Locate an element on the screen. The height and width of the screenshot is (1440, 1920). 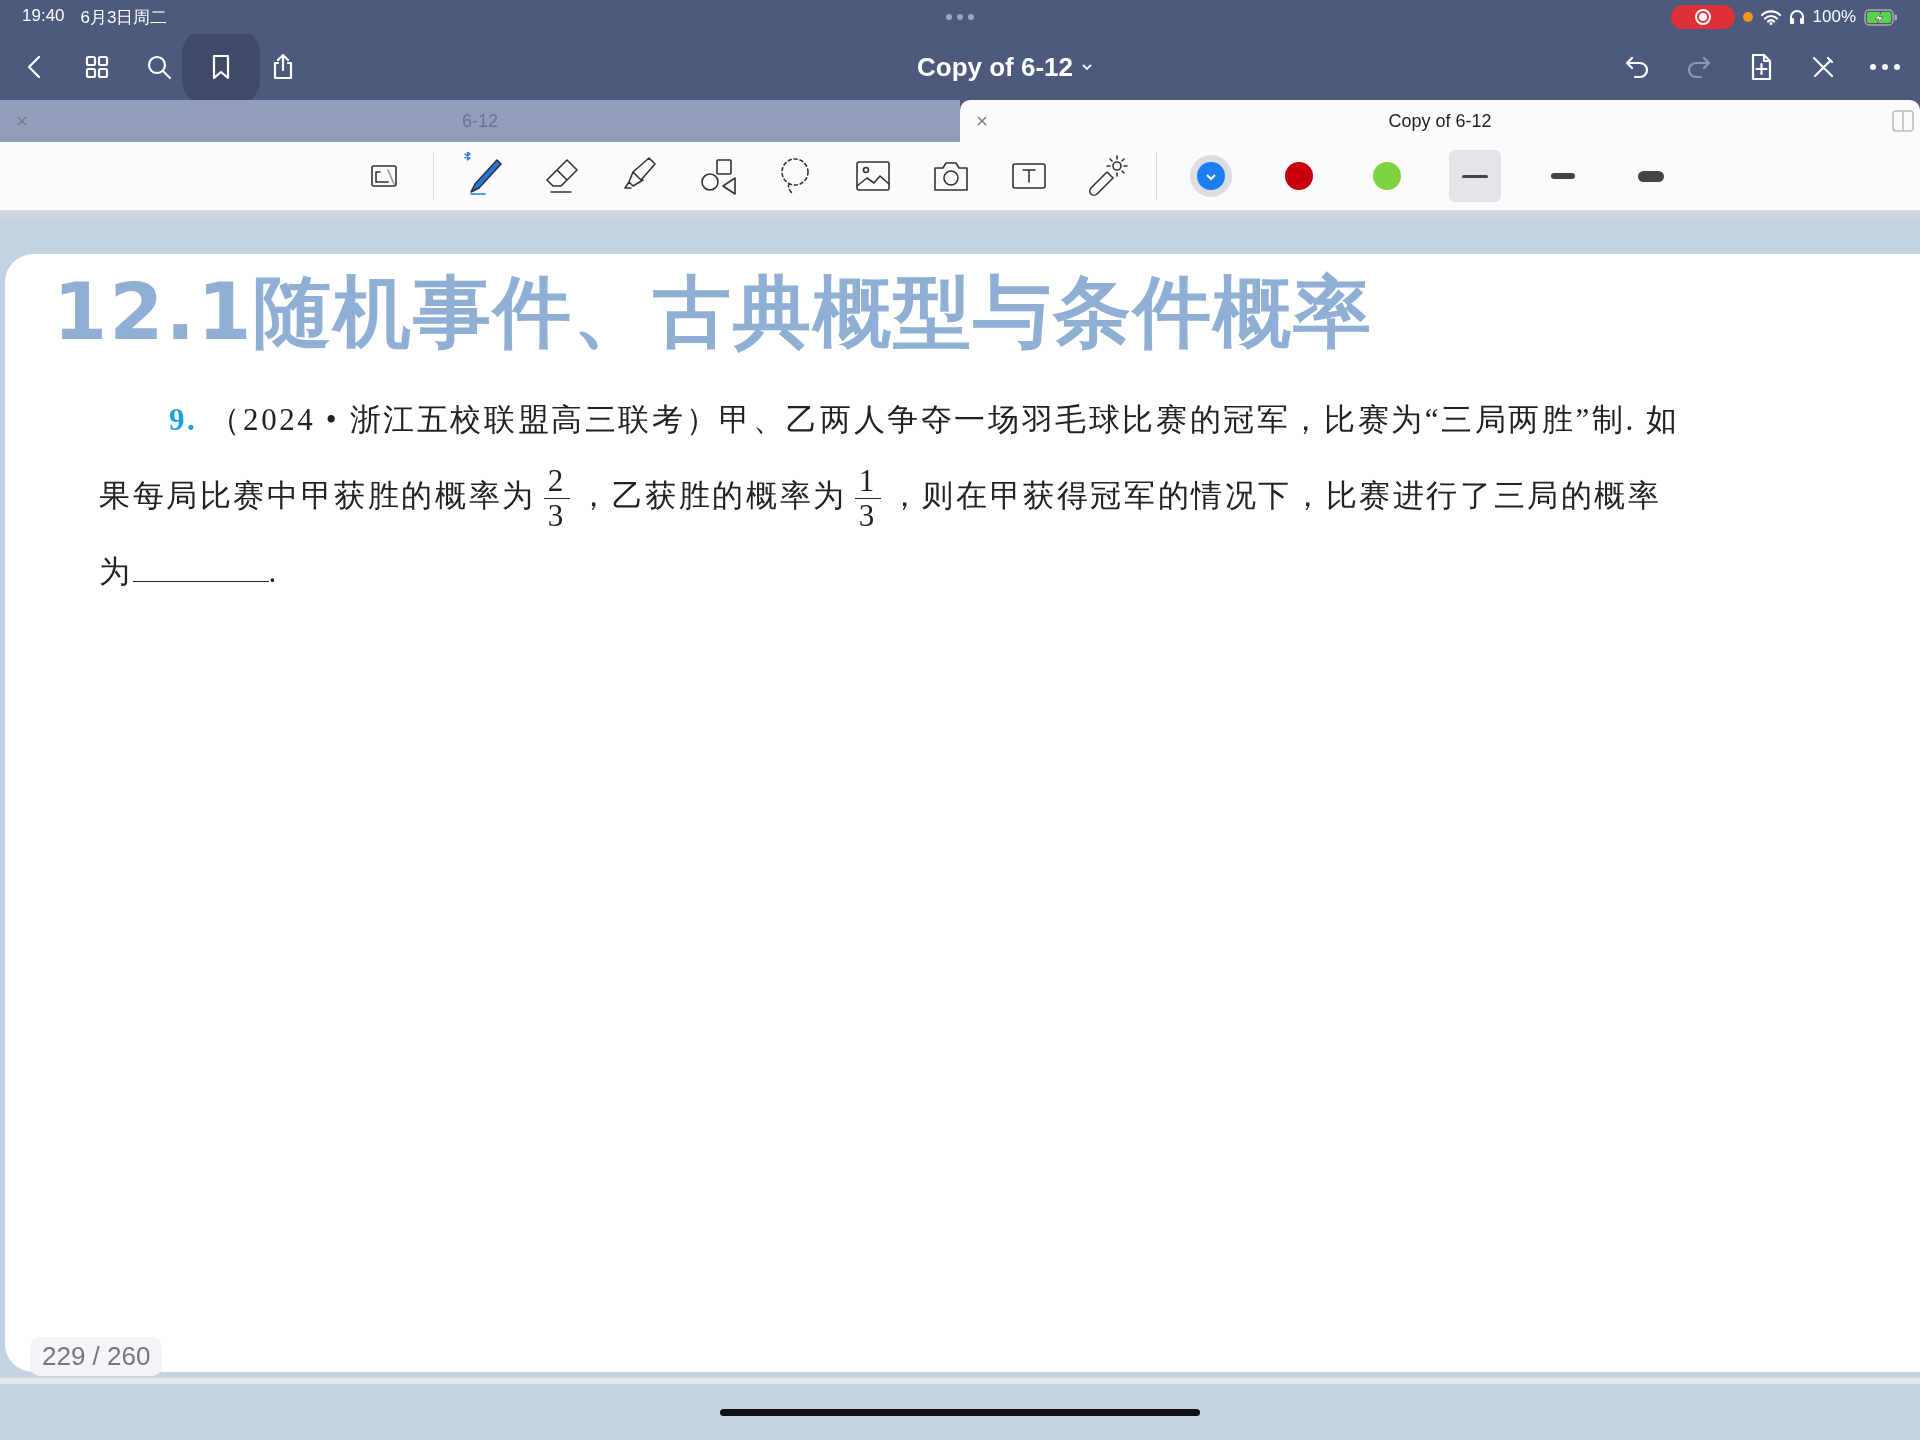
document-title: Copy of 6-12 is located at coordinates (1005, 67).